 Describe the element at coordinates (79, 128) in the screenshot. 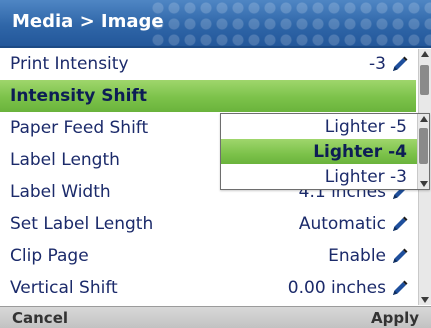

I see `setting-label: Paper Feed Shift` at that location.